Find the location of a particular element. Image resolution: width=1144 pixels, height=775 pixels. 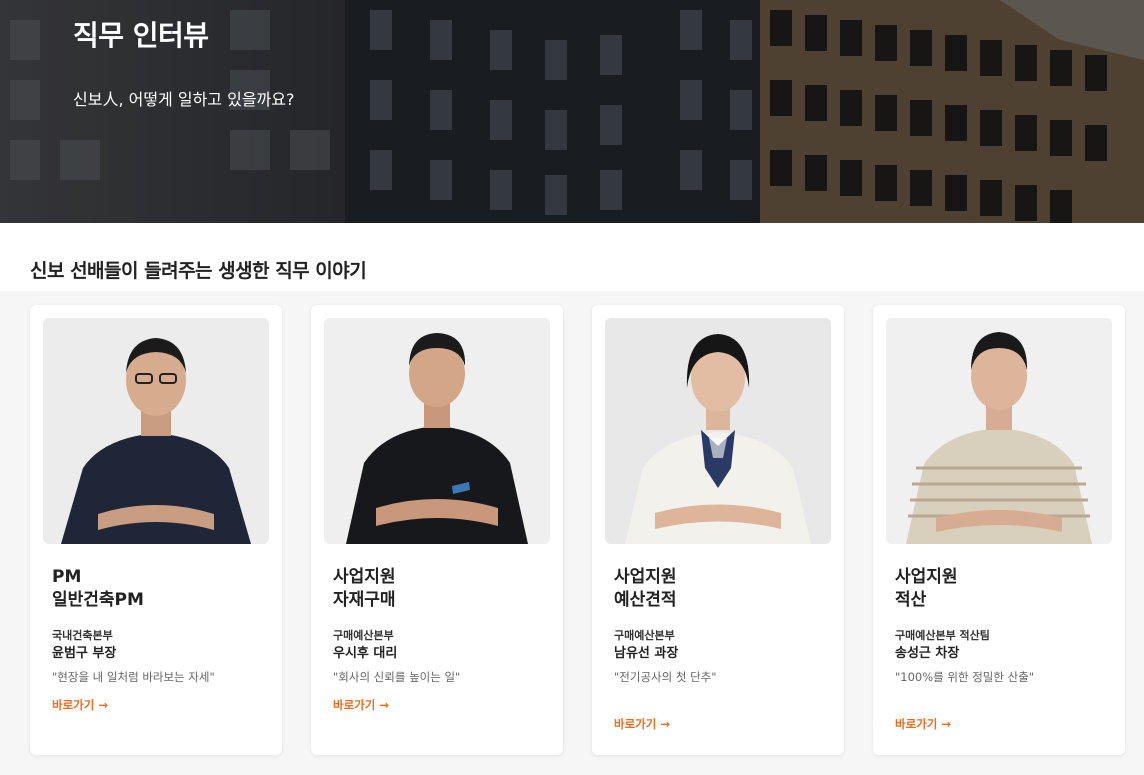

page-subtitle: 신보人, 어떻게 일하고 있을까요? is located at coordinates (184, 99).